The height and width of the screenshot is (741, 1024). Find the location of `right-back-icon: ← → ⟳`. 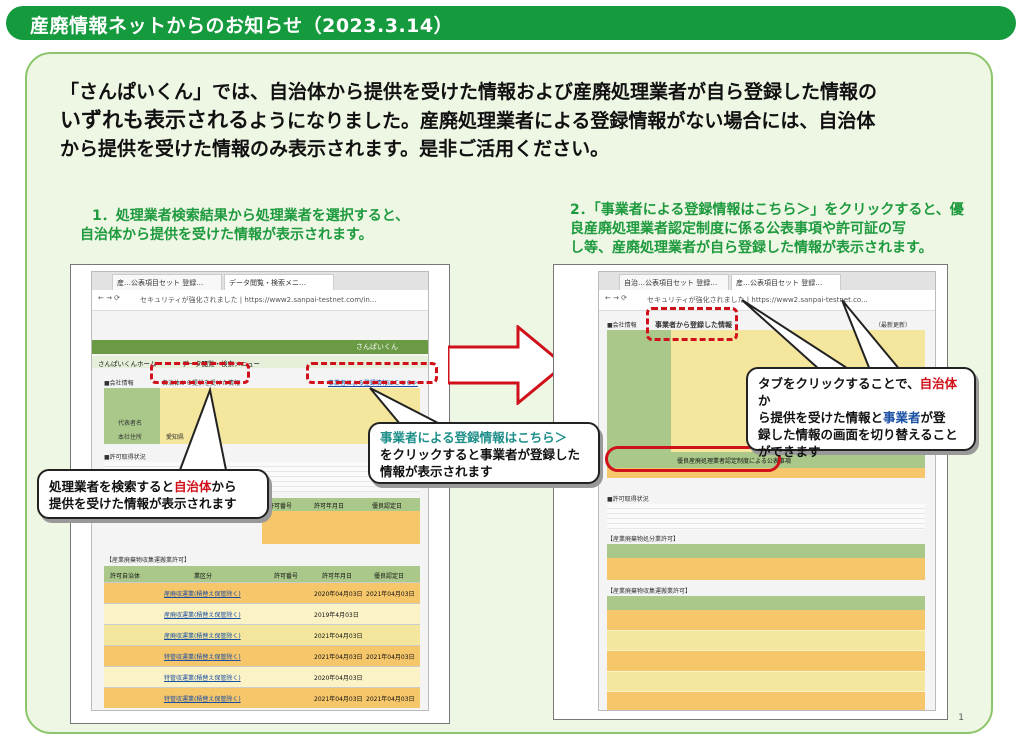

right-back-icon: ← → ⟳ is located at coordinates (616, 298).